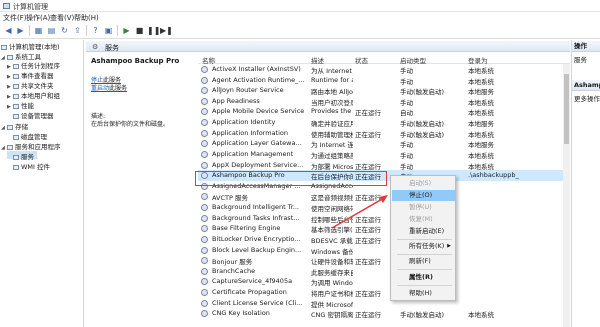 Image resolution: width=600 pixels, height=327 pixels. What do you see at coordinates (30, 85) in the screenshot?
I see `tree-item-shared-folders: ▶ 共享文件夹` at bounding box center [30, 85].